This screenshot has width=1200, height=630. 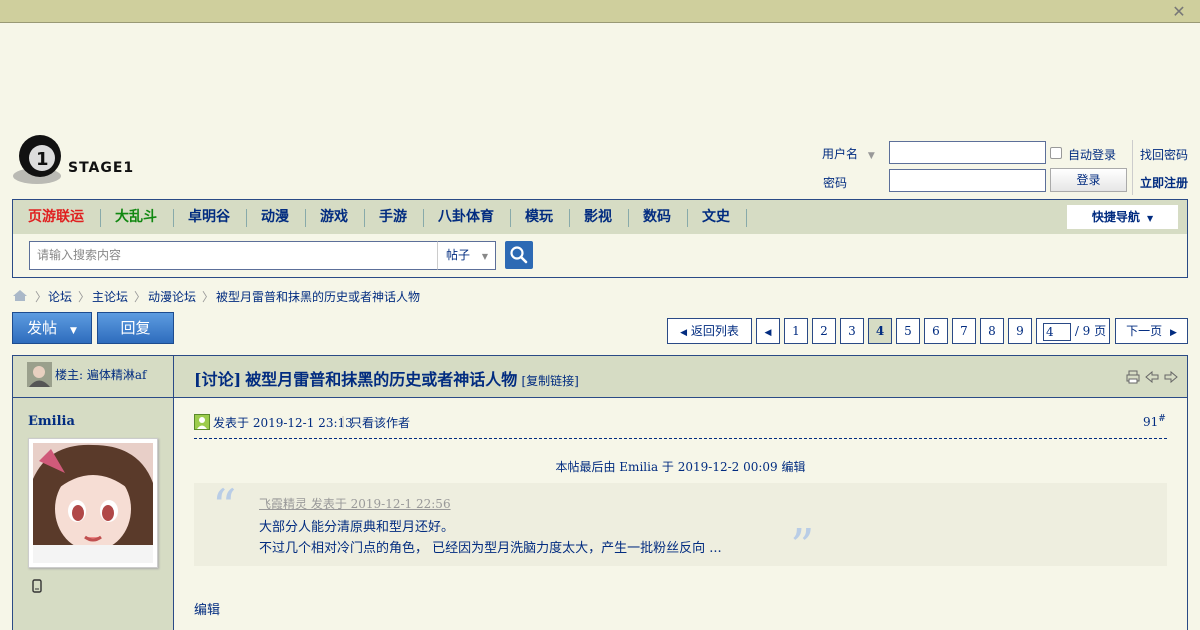 What do you see at coordinates (1122, 217) in the screenshot?
I see `quick-nav-button: 快捷导航 ▼` at bounding box center [1122, 217].